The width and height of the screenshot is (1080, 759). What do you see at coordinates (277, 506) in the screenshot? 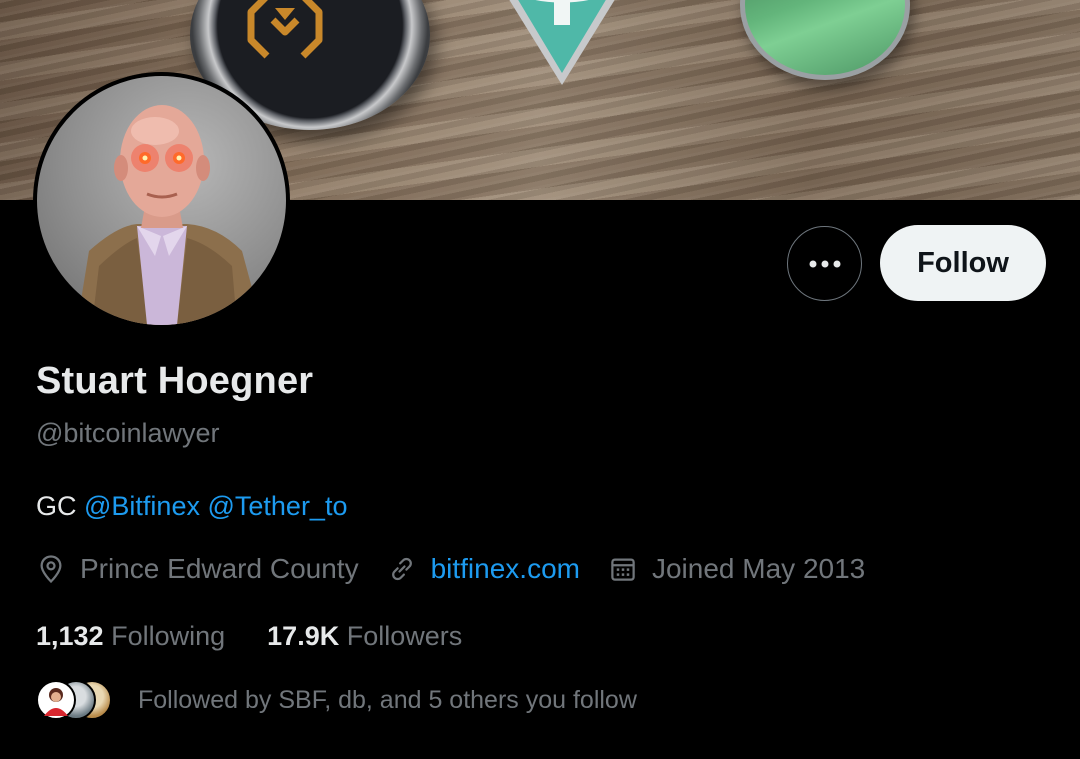
I see `bio-mention-tether: @Tether_to` at bounding box center [277, 506].